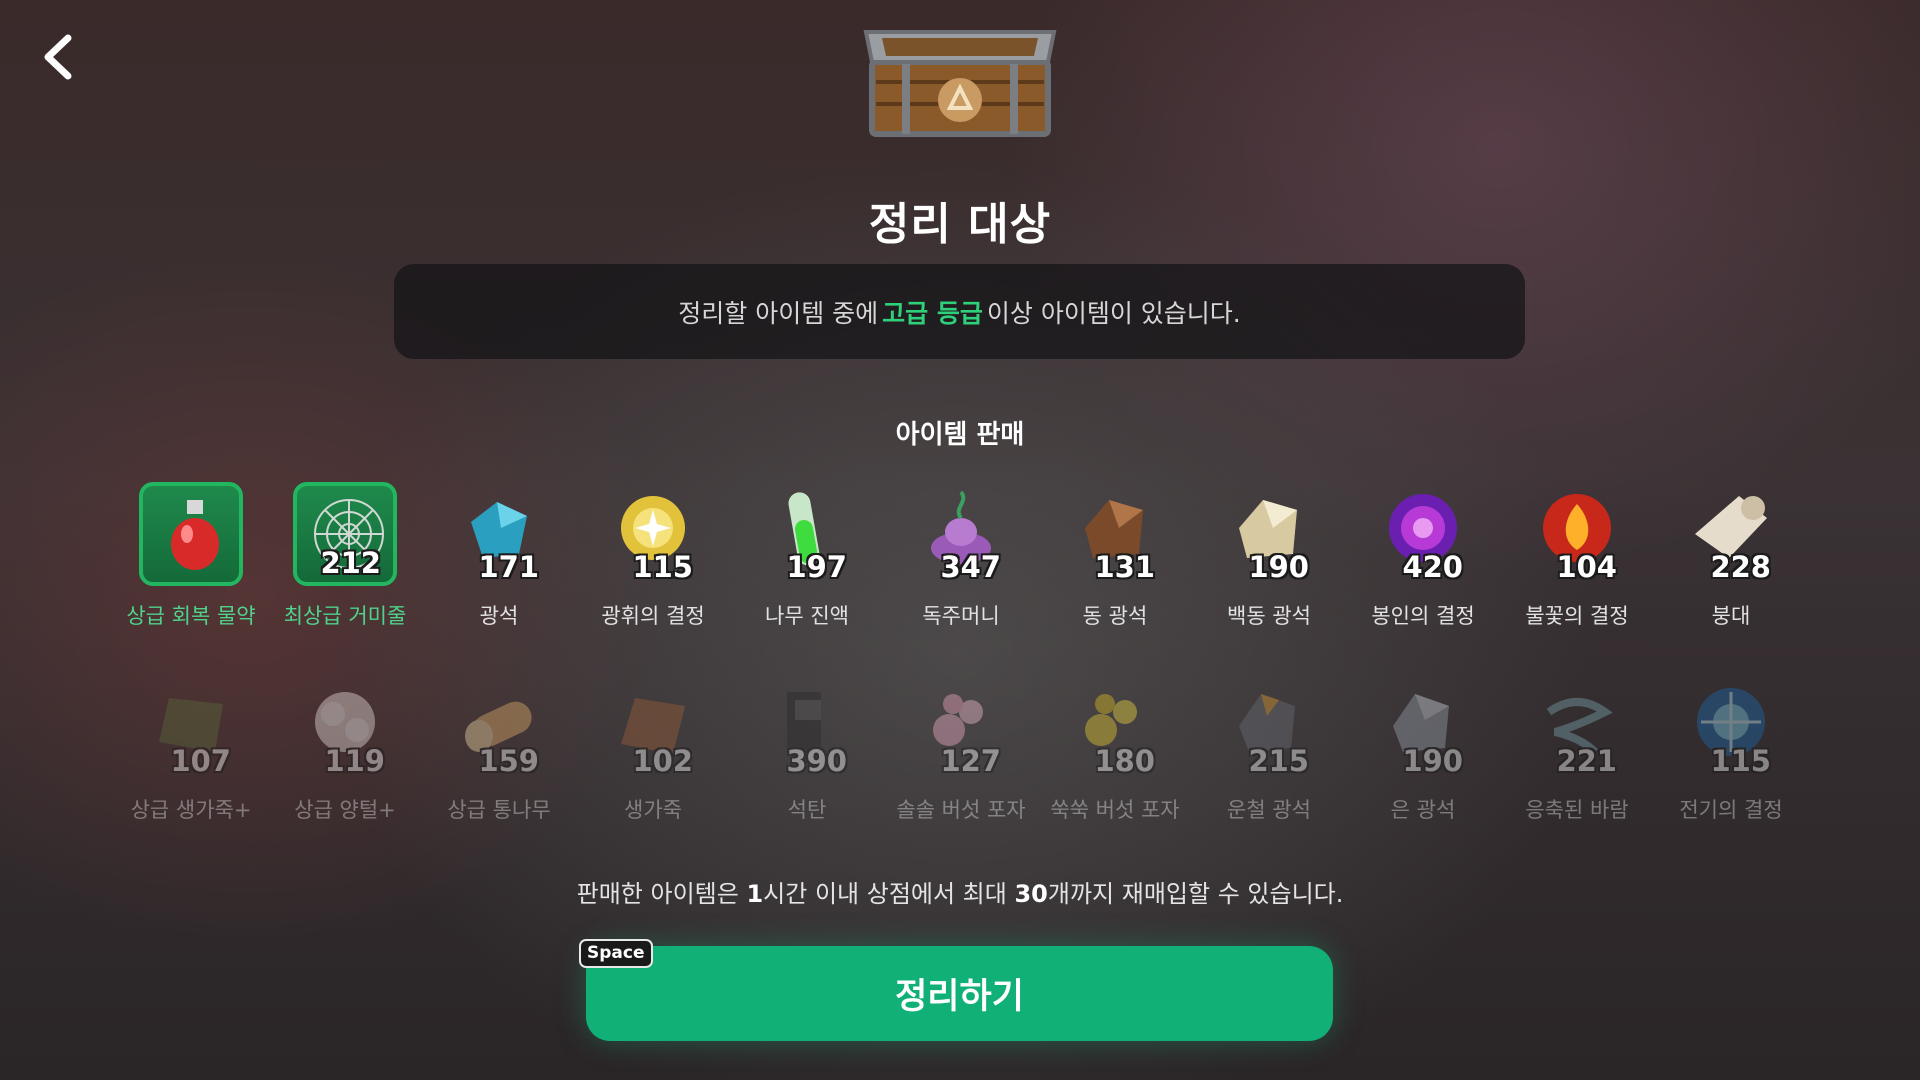 This screenshot has height=1080, width=1920. I want to click on section-title: 아이템 판매, so click(960, 435).